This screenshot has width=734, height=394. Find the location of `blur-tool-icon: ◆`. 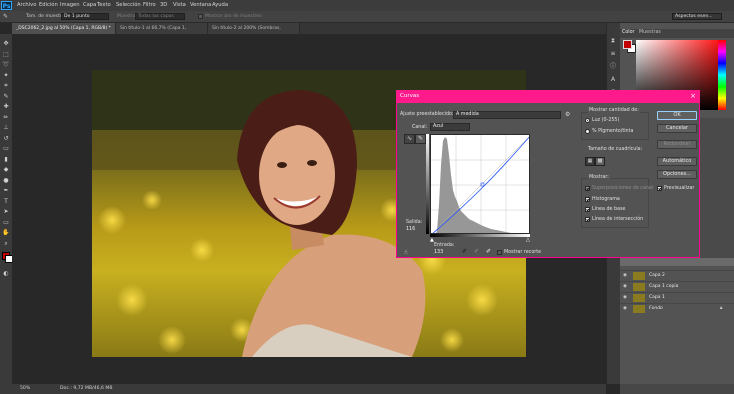

blur-tool-icon: ◆ is located at coordinates (6, 170).